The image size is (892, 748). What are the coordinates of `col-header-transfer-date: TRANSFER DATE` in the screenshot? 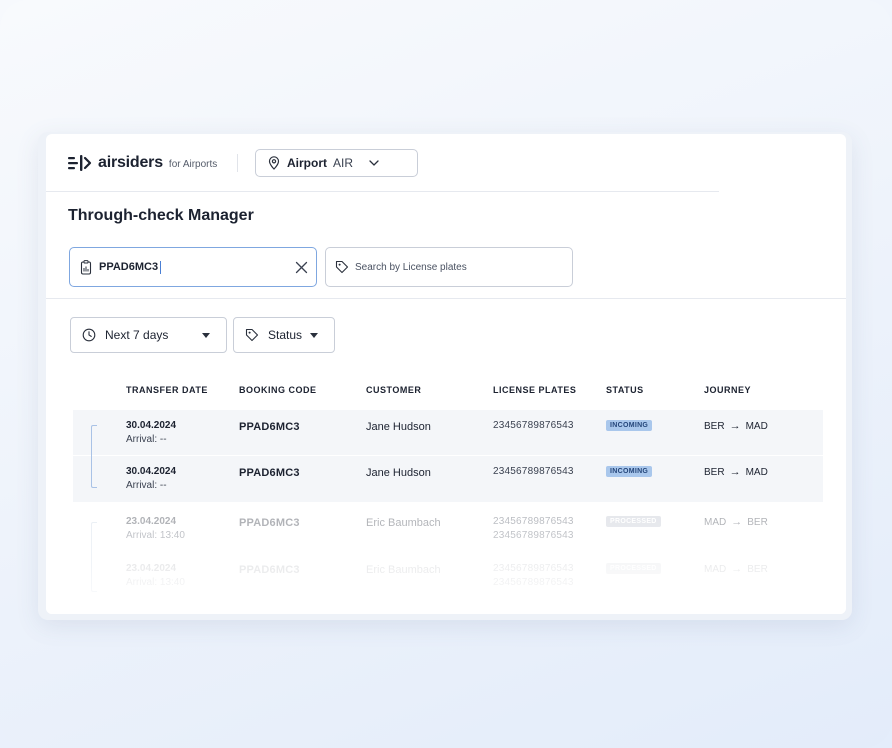 It's located at (167, 390).